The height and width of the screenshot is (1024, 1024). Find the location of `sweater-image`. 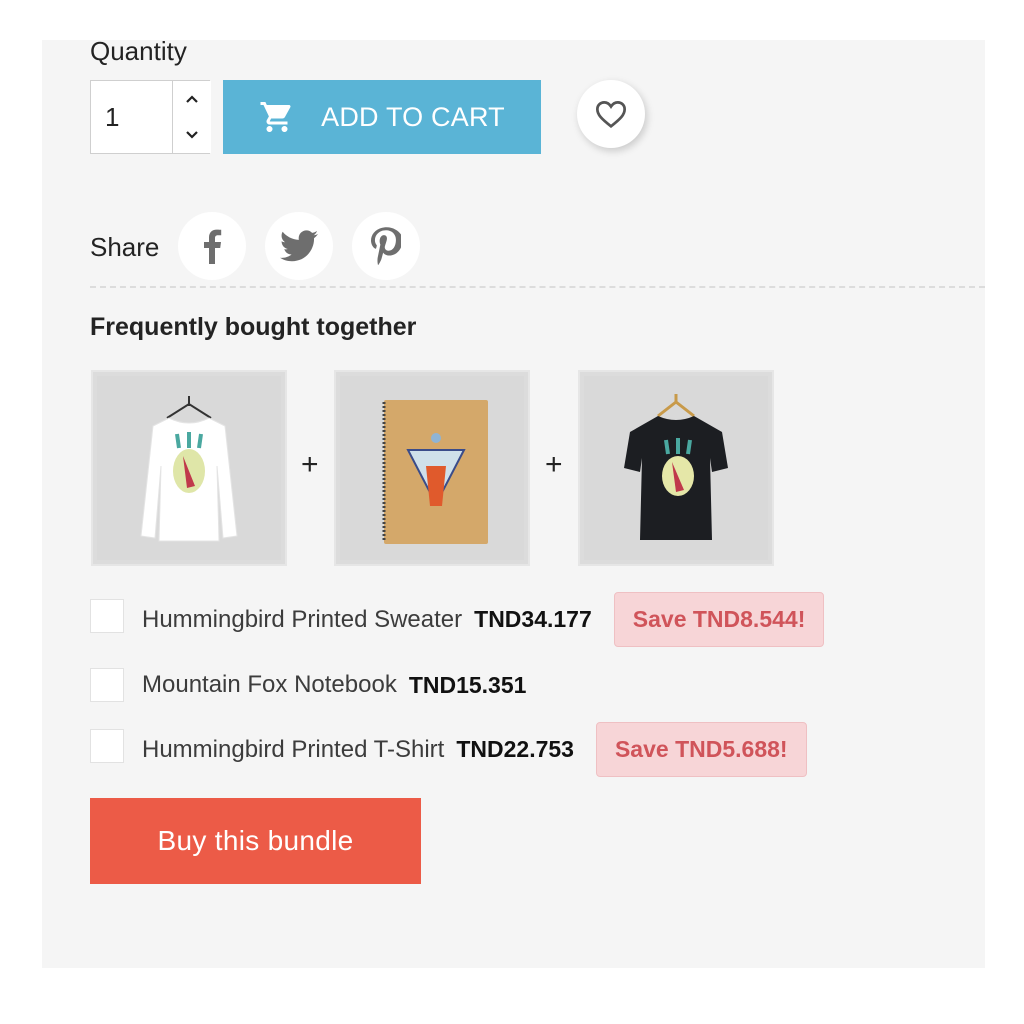

sweater-image is located at coordinates (189, 469).